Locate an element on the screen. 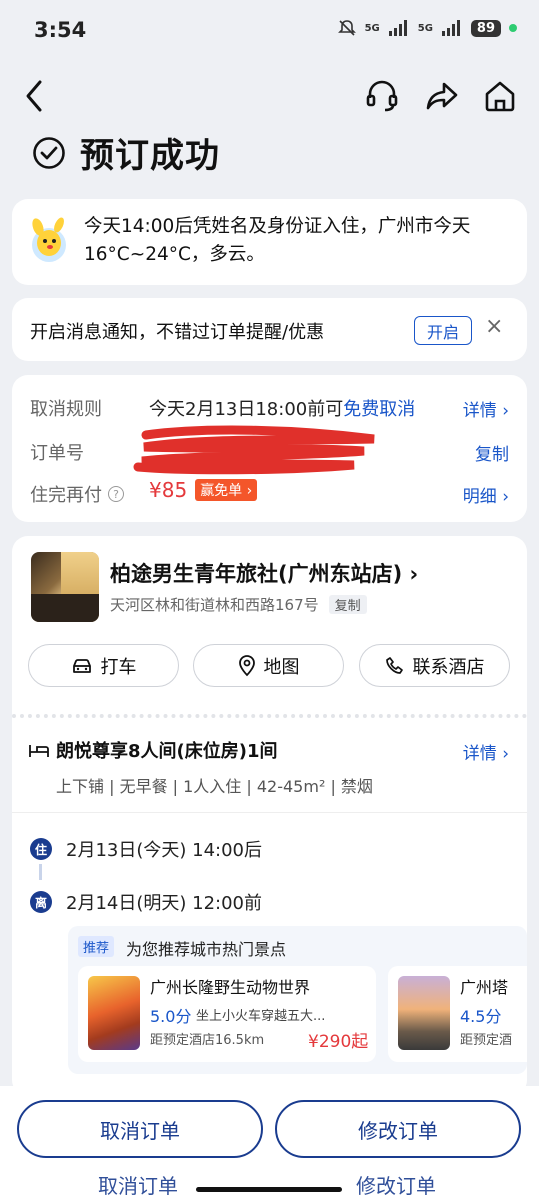 This screenshot has width=539, height=1200. room-title: 朗悦尊享8人间(床位房)1间 is located at coordinates (153, 750).